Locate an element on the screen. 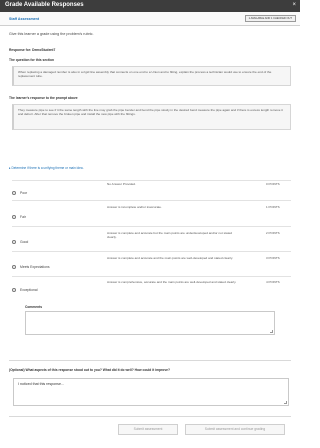 This screenshot has height=448, width=320. rubric-option-points: 4 POINTS is located at coordinates (273, 282).